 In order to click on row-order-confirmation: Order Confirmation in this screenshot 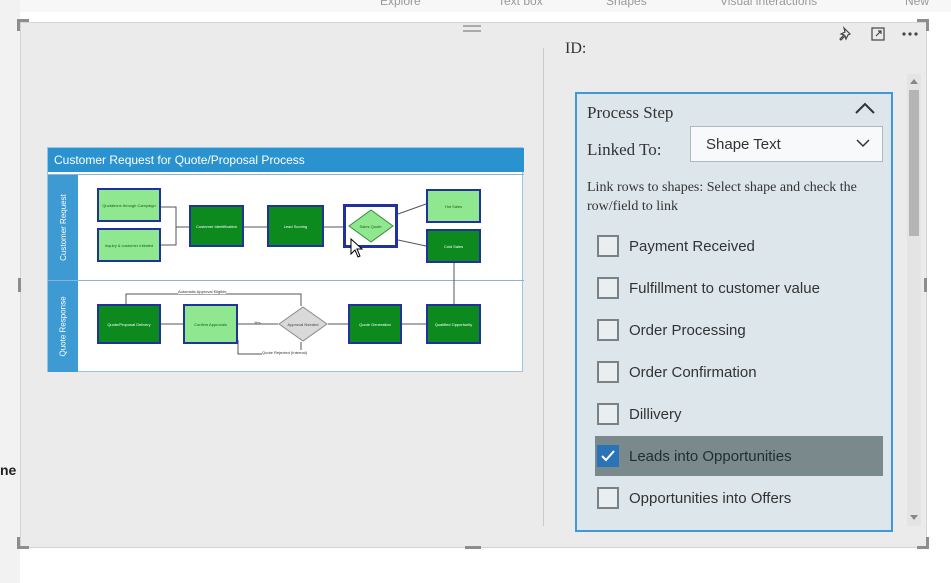, I will do `click(739, 372)`.